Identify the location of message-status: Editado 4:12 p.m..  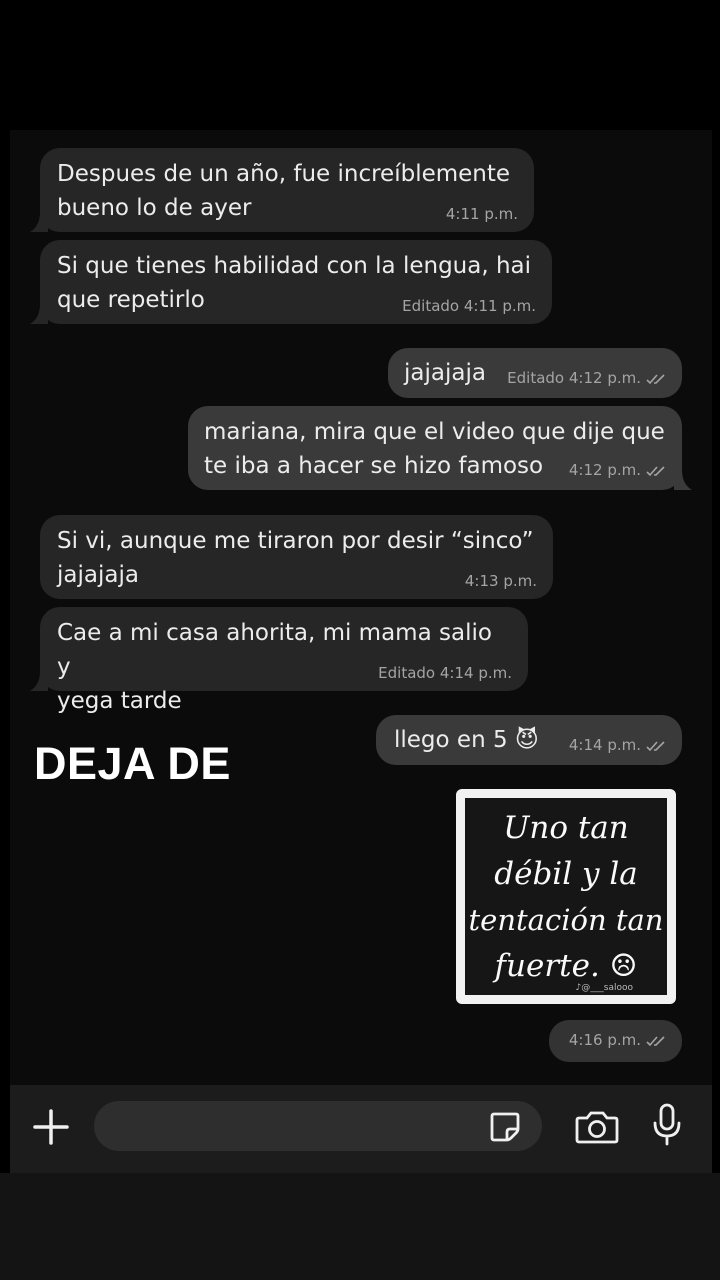
(586, 379).